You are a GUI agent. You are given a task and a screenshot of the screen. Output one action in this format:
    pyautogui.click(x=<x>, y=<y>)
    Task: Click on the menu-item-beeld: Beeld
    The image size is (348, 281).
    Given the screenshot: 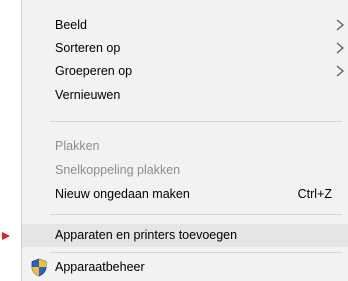 What is the action you would take?
    pyautogui.click(x=185, y=25)
    